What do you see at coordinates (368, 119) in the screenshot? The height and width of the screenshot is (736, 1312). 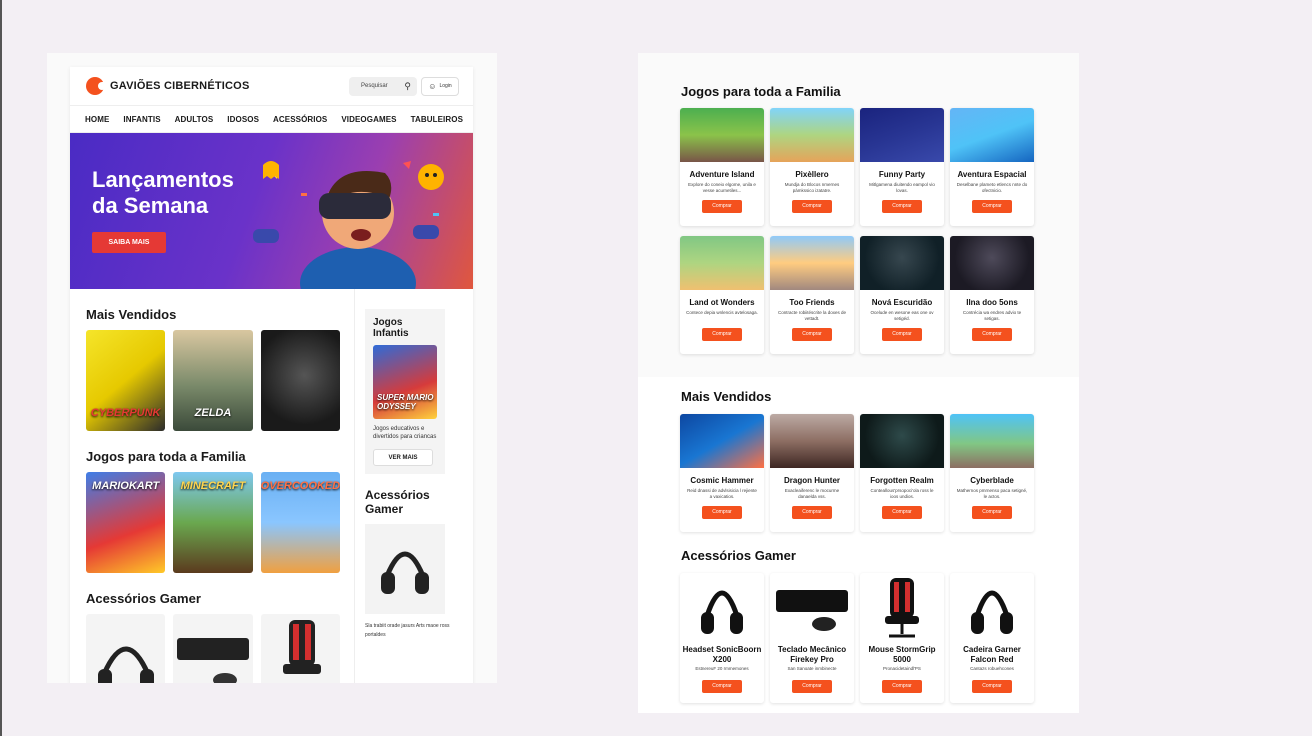 I see `nav-item-videogames: VIDEOGAMES` at bounding box center [368, 119].